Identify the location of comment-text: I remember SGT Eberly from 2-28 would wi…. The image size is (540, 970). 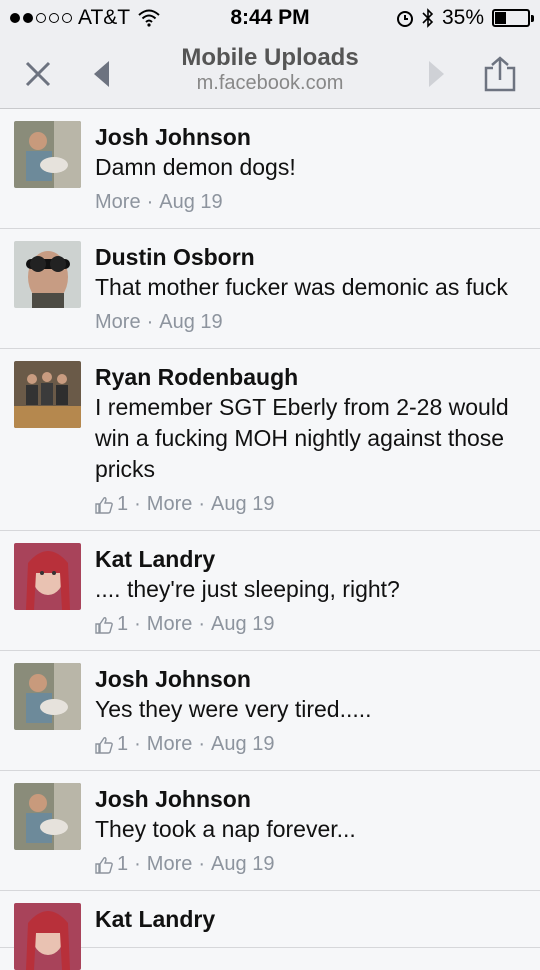
(302, 438).